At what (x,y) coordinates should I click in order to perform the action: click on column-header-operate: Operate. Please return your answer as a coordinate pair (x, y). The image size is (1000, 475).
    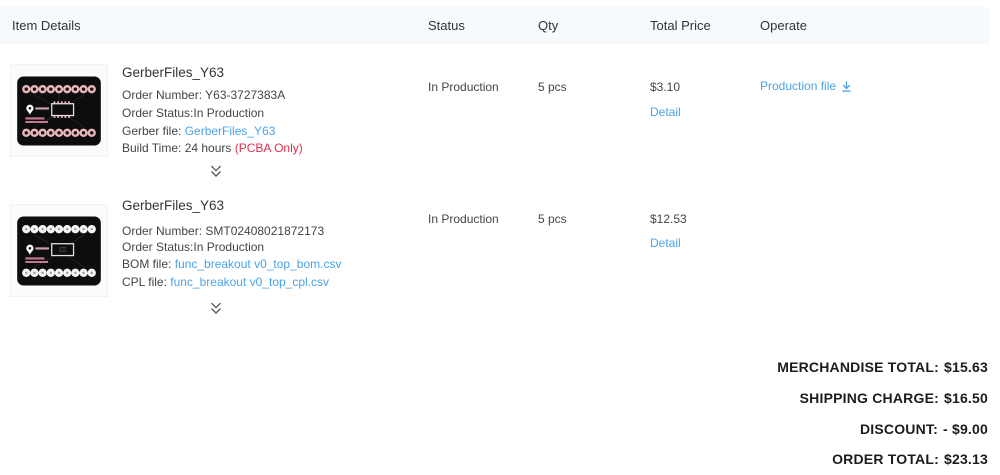
    Looking at the image, I should click on (783, 25).